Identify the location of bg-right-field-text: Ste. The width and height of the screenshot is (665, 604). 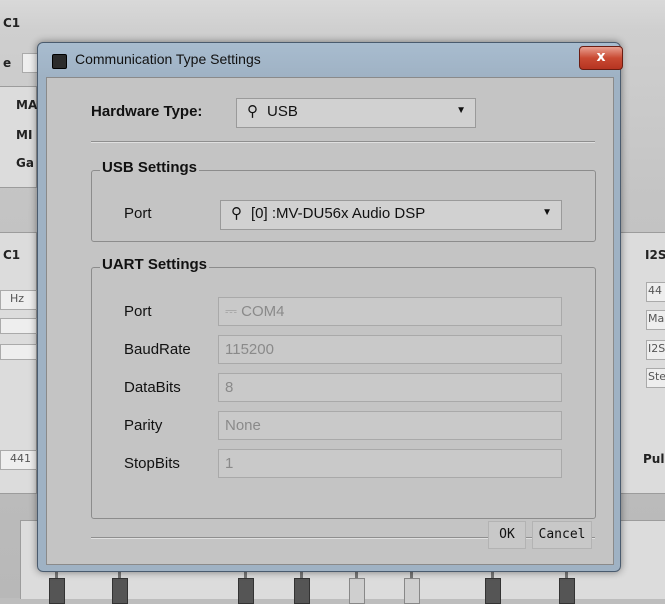
(656, 376).